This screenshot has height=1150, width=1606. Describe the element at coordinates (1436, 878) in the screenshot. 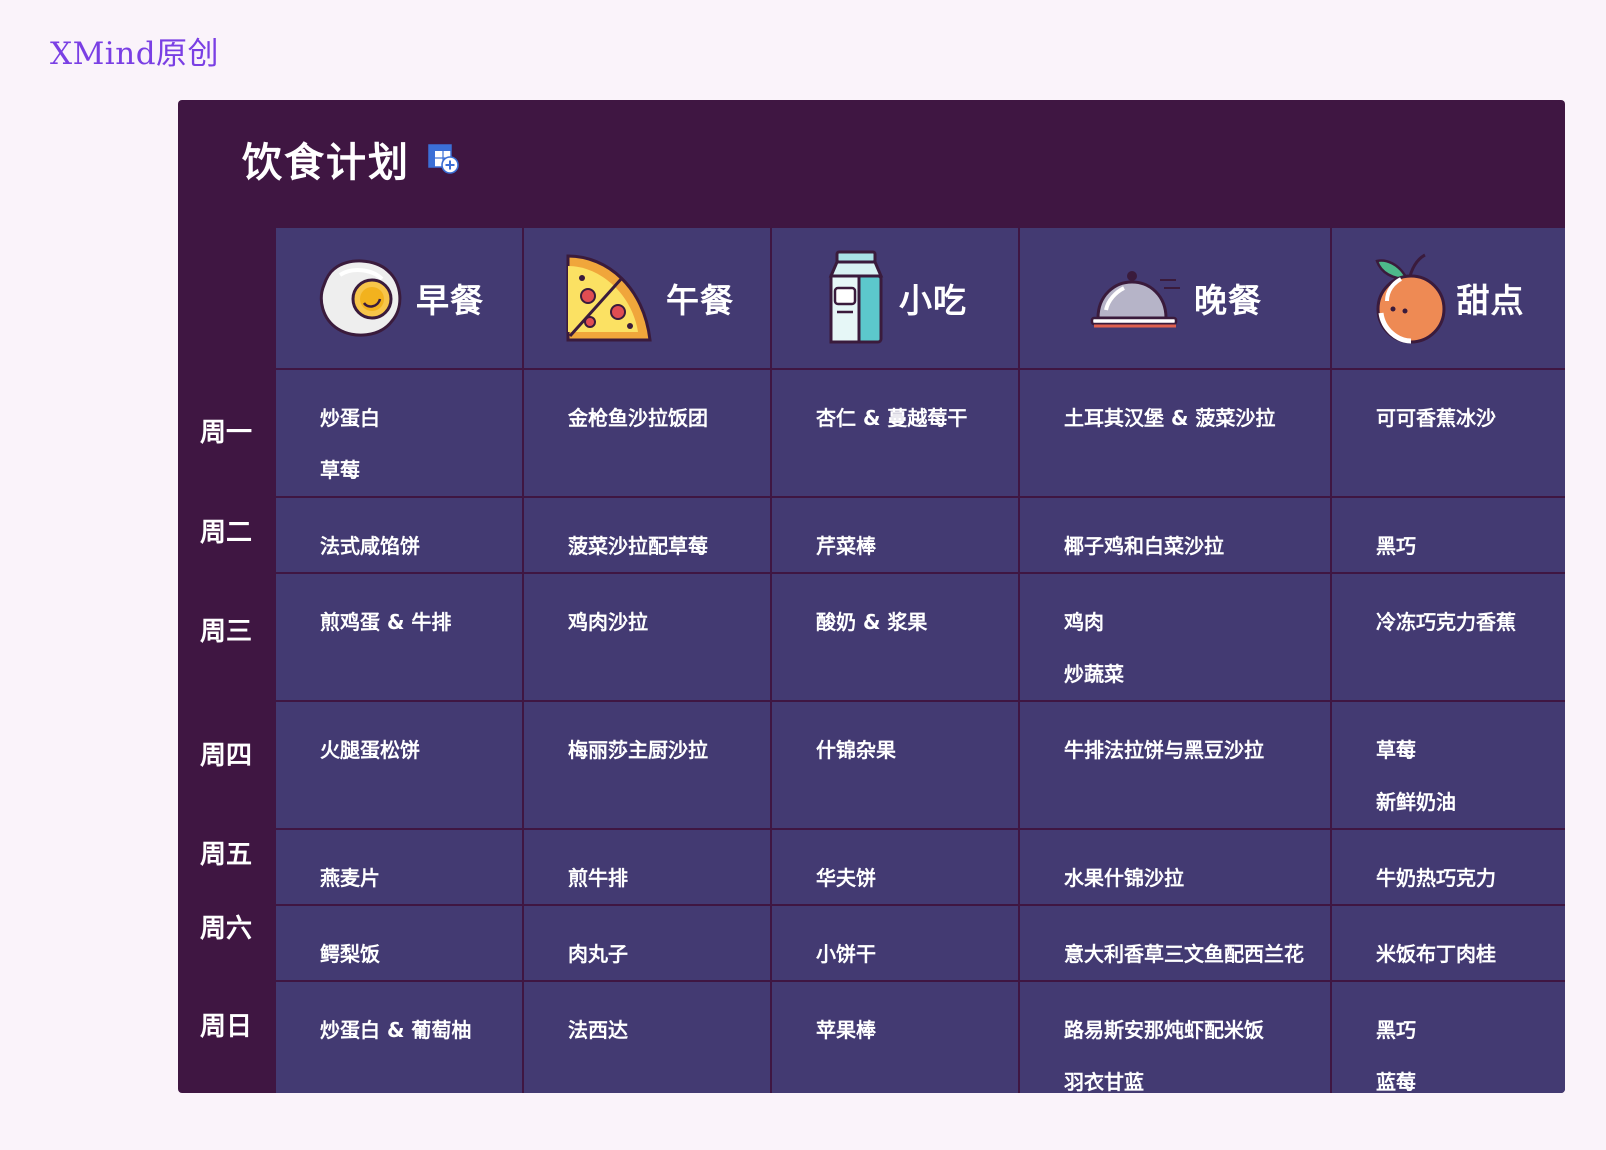

I see `meal-item: 牛奶热巧克力` at that location.